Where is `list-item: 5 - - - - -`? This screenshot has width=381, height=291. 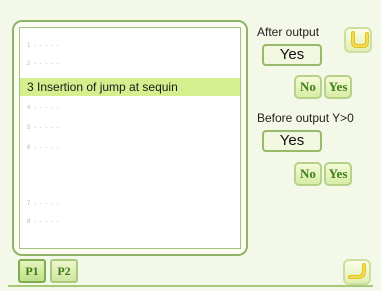
list-item: 5 - - - - - is located at coordinates (130, 128).